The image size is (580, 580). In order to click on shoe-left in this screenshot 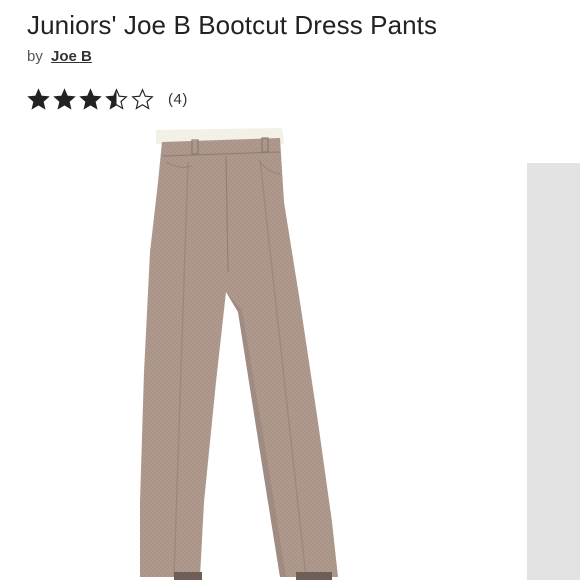, I will do `click(188, 576)`.